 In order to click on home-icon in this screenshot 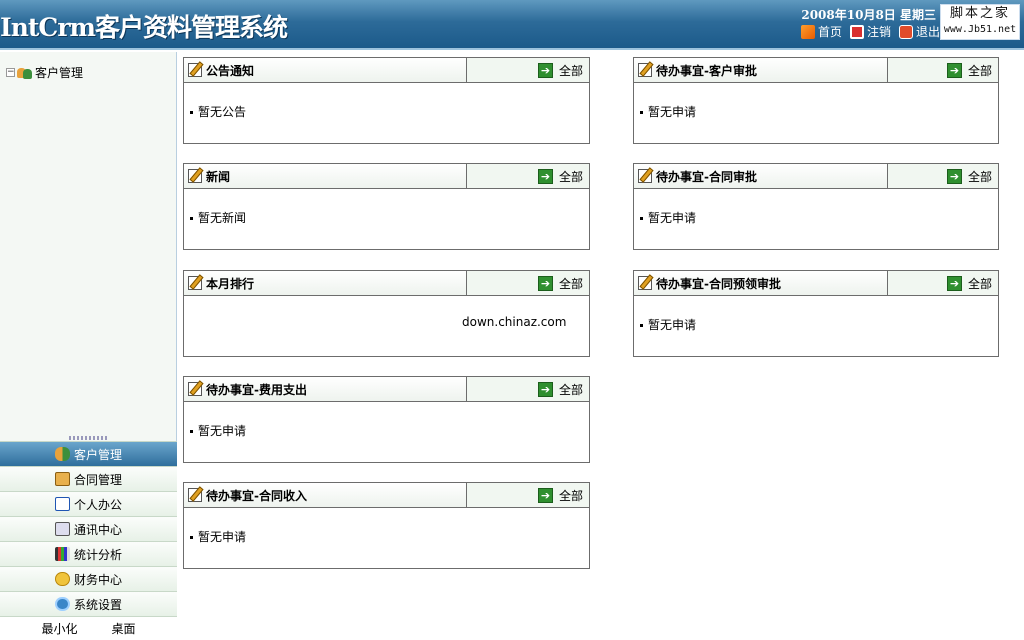, I will do `click(807, 31)`.